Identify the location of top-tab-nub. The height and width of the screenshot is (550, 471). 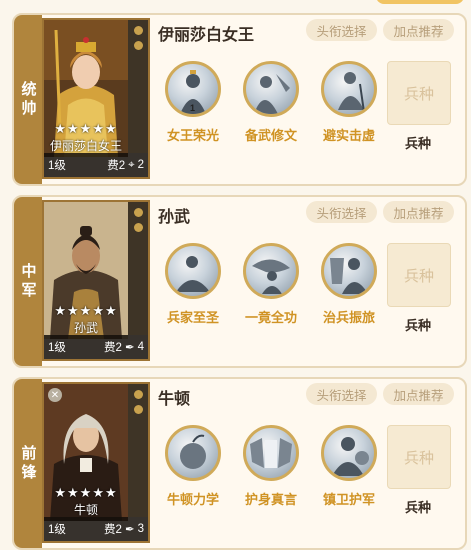
(420, 2).